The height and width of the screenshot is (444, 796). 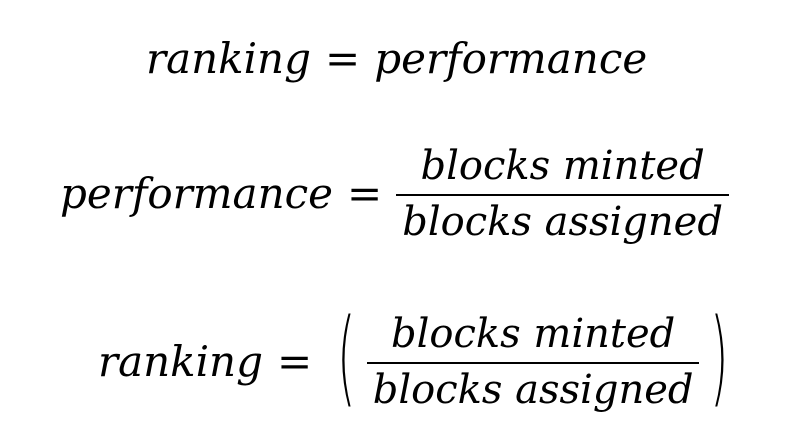 I want to click on equation-rhs: performance, so click(x=511, y=58).